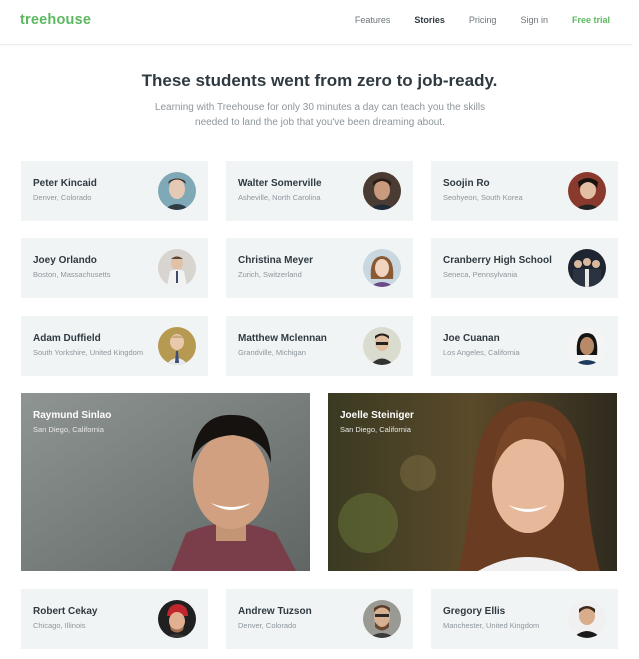 This screenshot has width=639, height=659. I want to click on student-location: South Yorkshire, United Kingdom, so click(88, 352).